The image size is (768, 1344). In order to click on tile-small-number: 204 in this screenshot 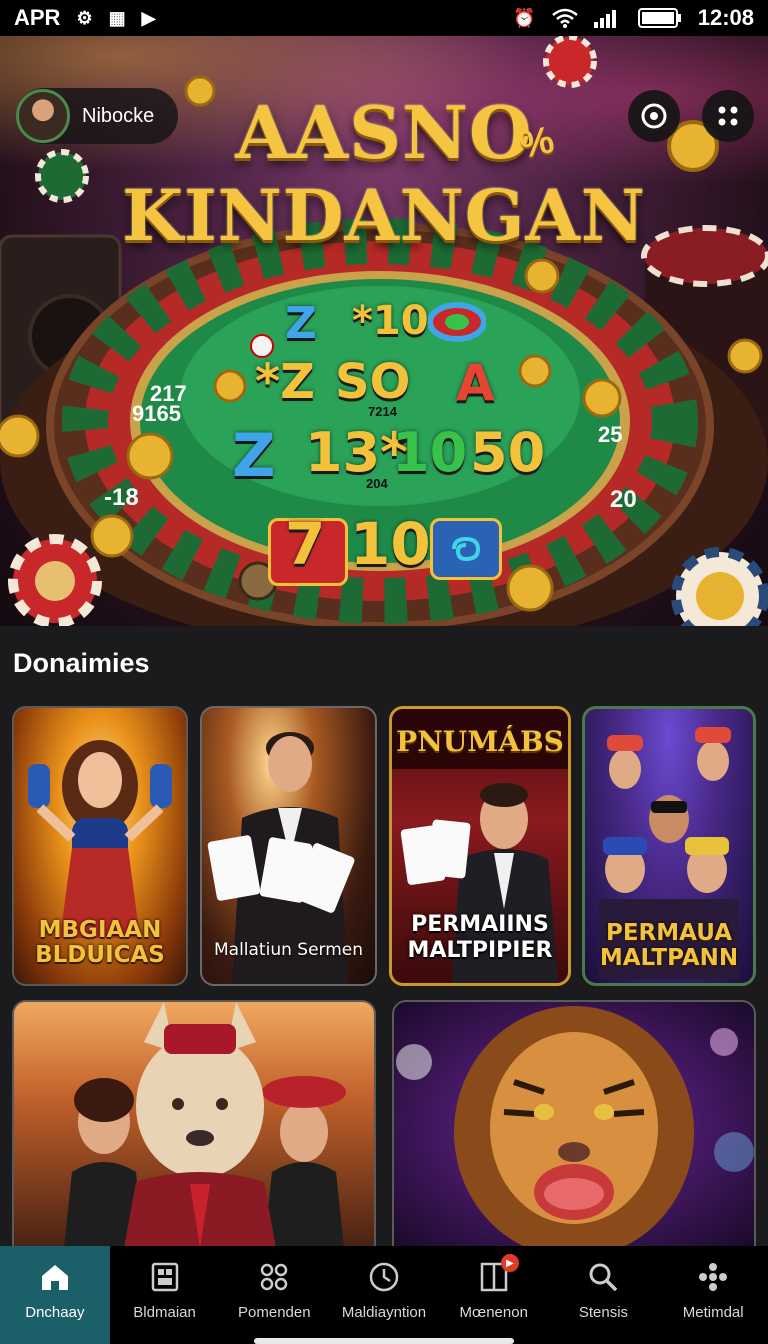, I will do `click(377, 483)`.